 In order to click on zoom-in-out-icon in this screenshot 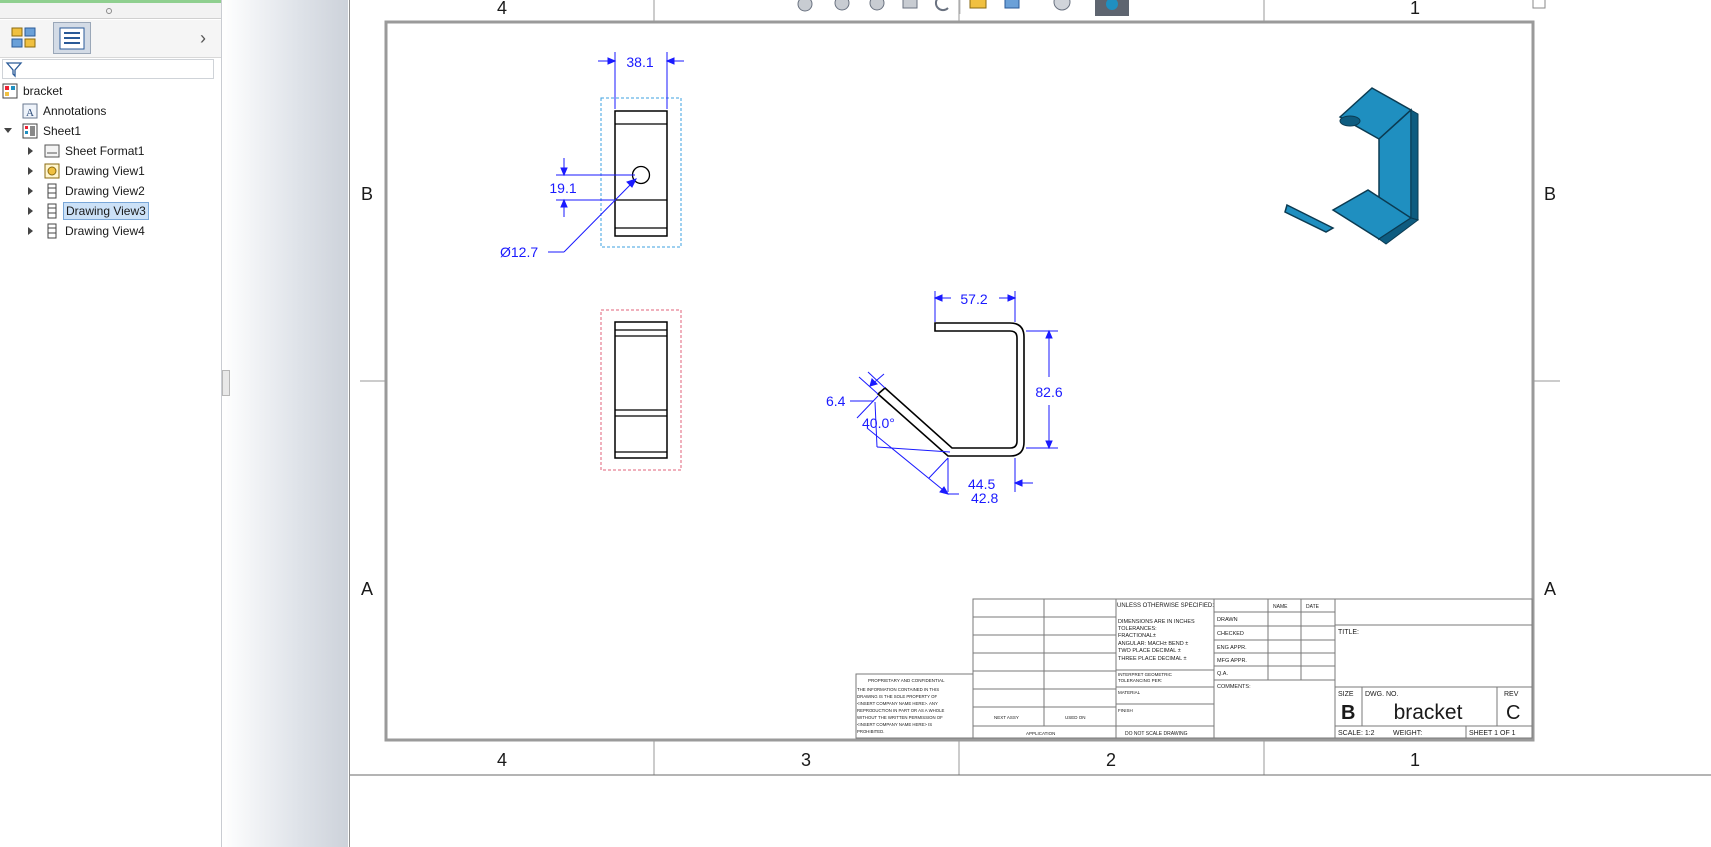, I will do `click(877, 5)`.